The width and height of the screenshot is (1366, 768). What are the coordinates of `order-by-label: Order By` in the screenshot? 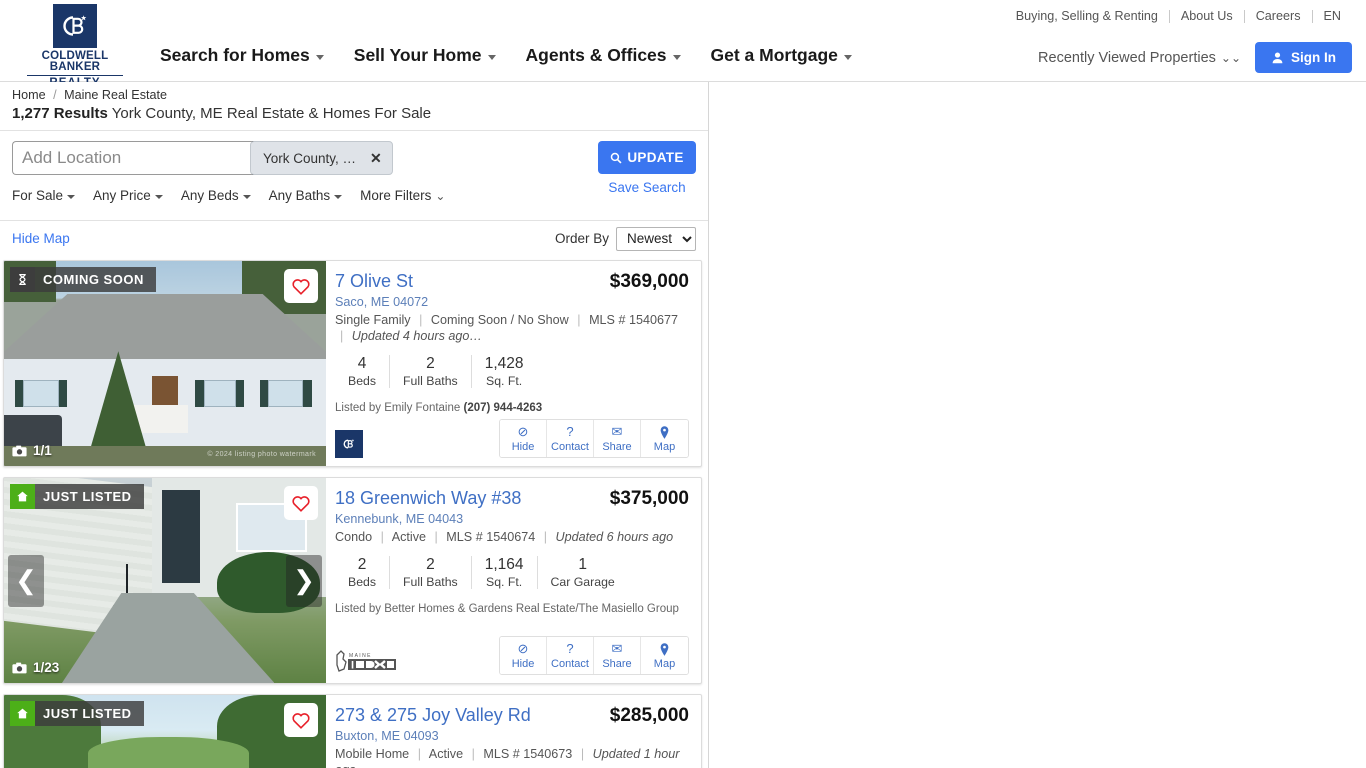 It's located at (581, 238).